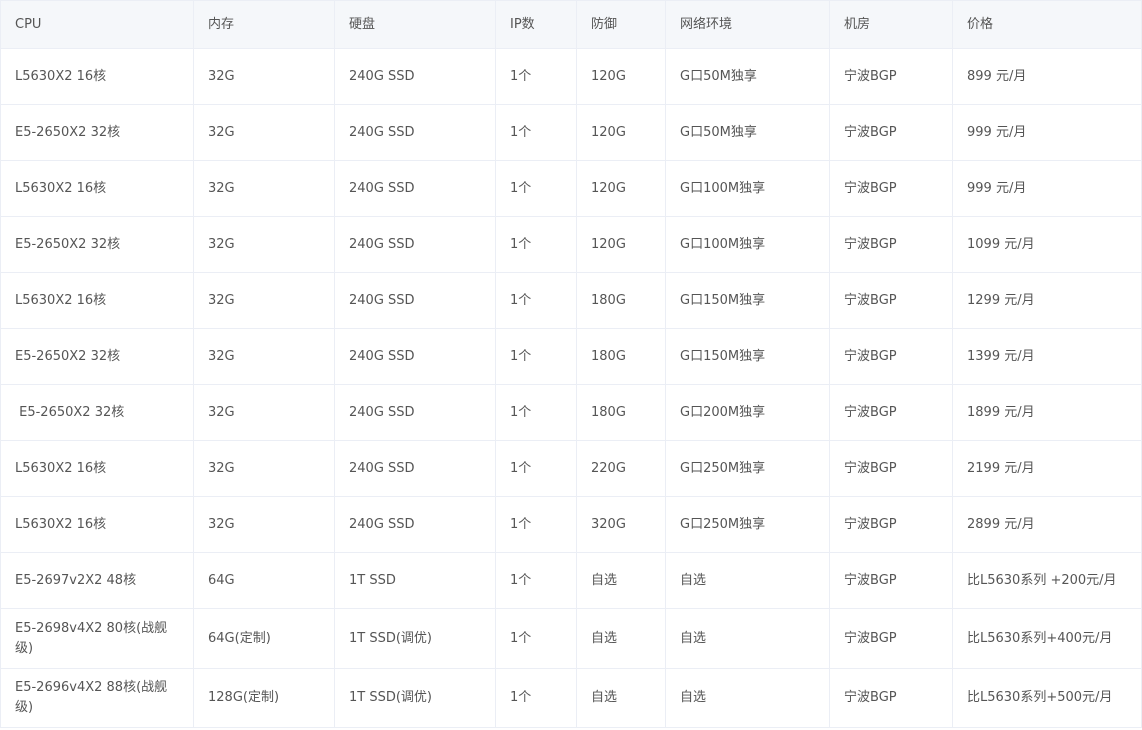  I want to click on cell-disk: 1T SSD, so click(415, 580).